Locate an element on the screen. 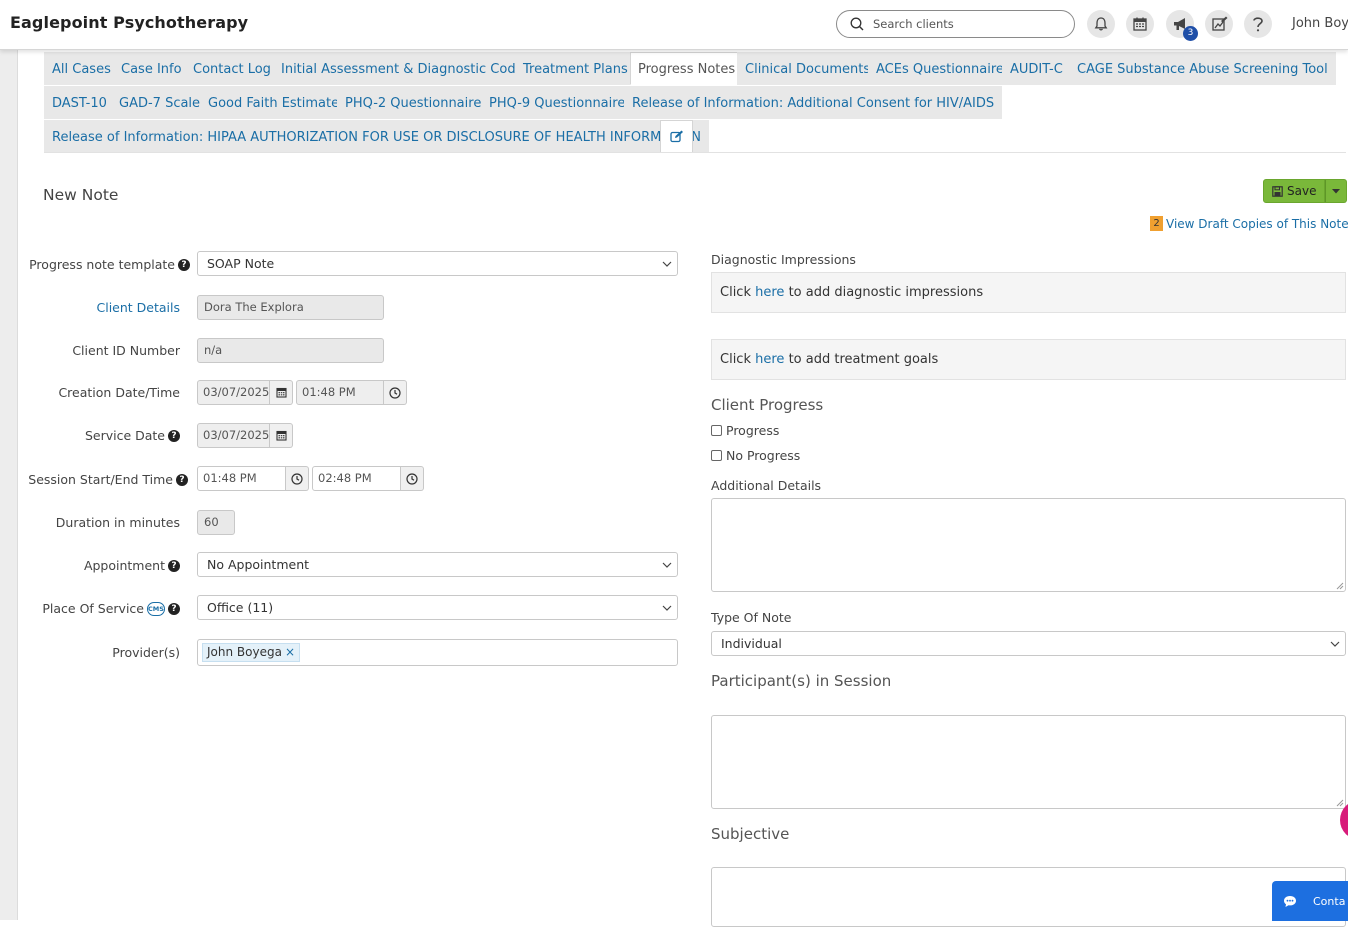 Image resolution: width=1348 pixels, height=927 pixels. tab-progress-notes: Progress Notes is located at coordinates (687, 68).